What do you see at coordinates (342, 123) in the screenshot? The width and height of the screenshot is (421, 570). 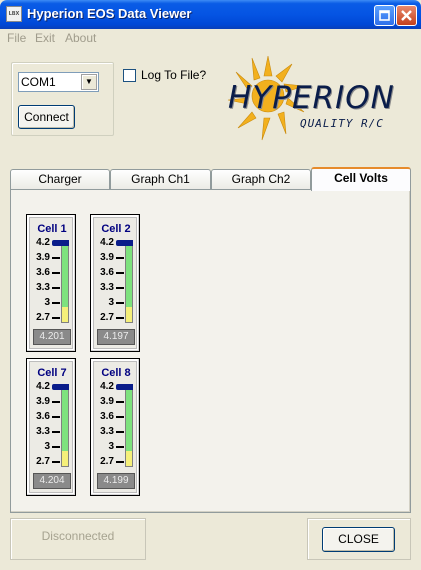 I see `logo-tagline: QUALITY R/C` at bounding box center [342, 123].